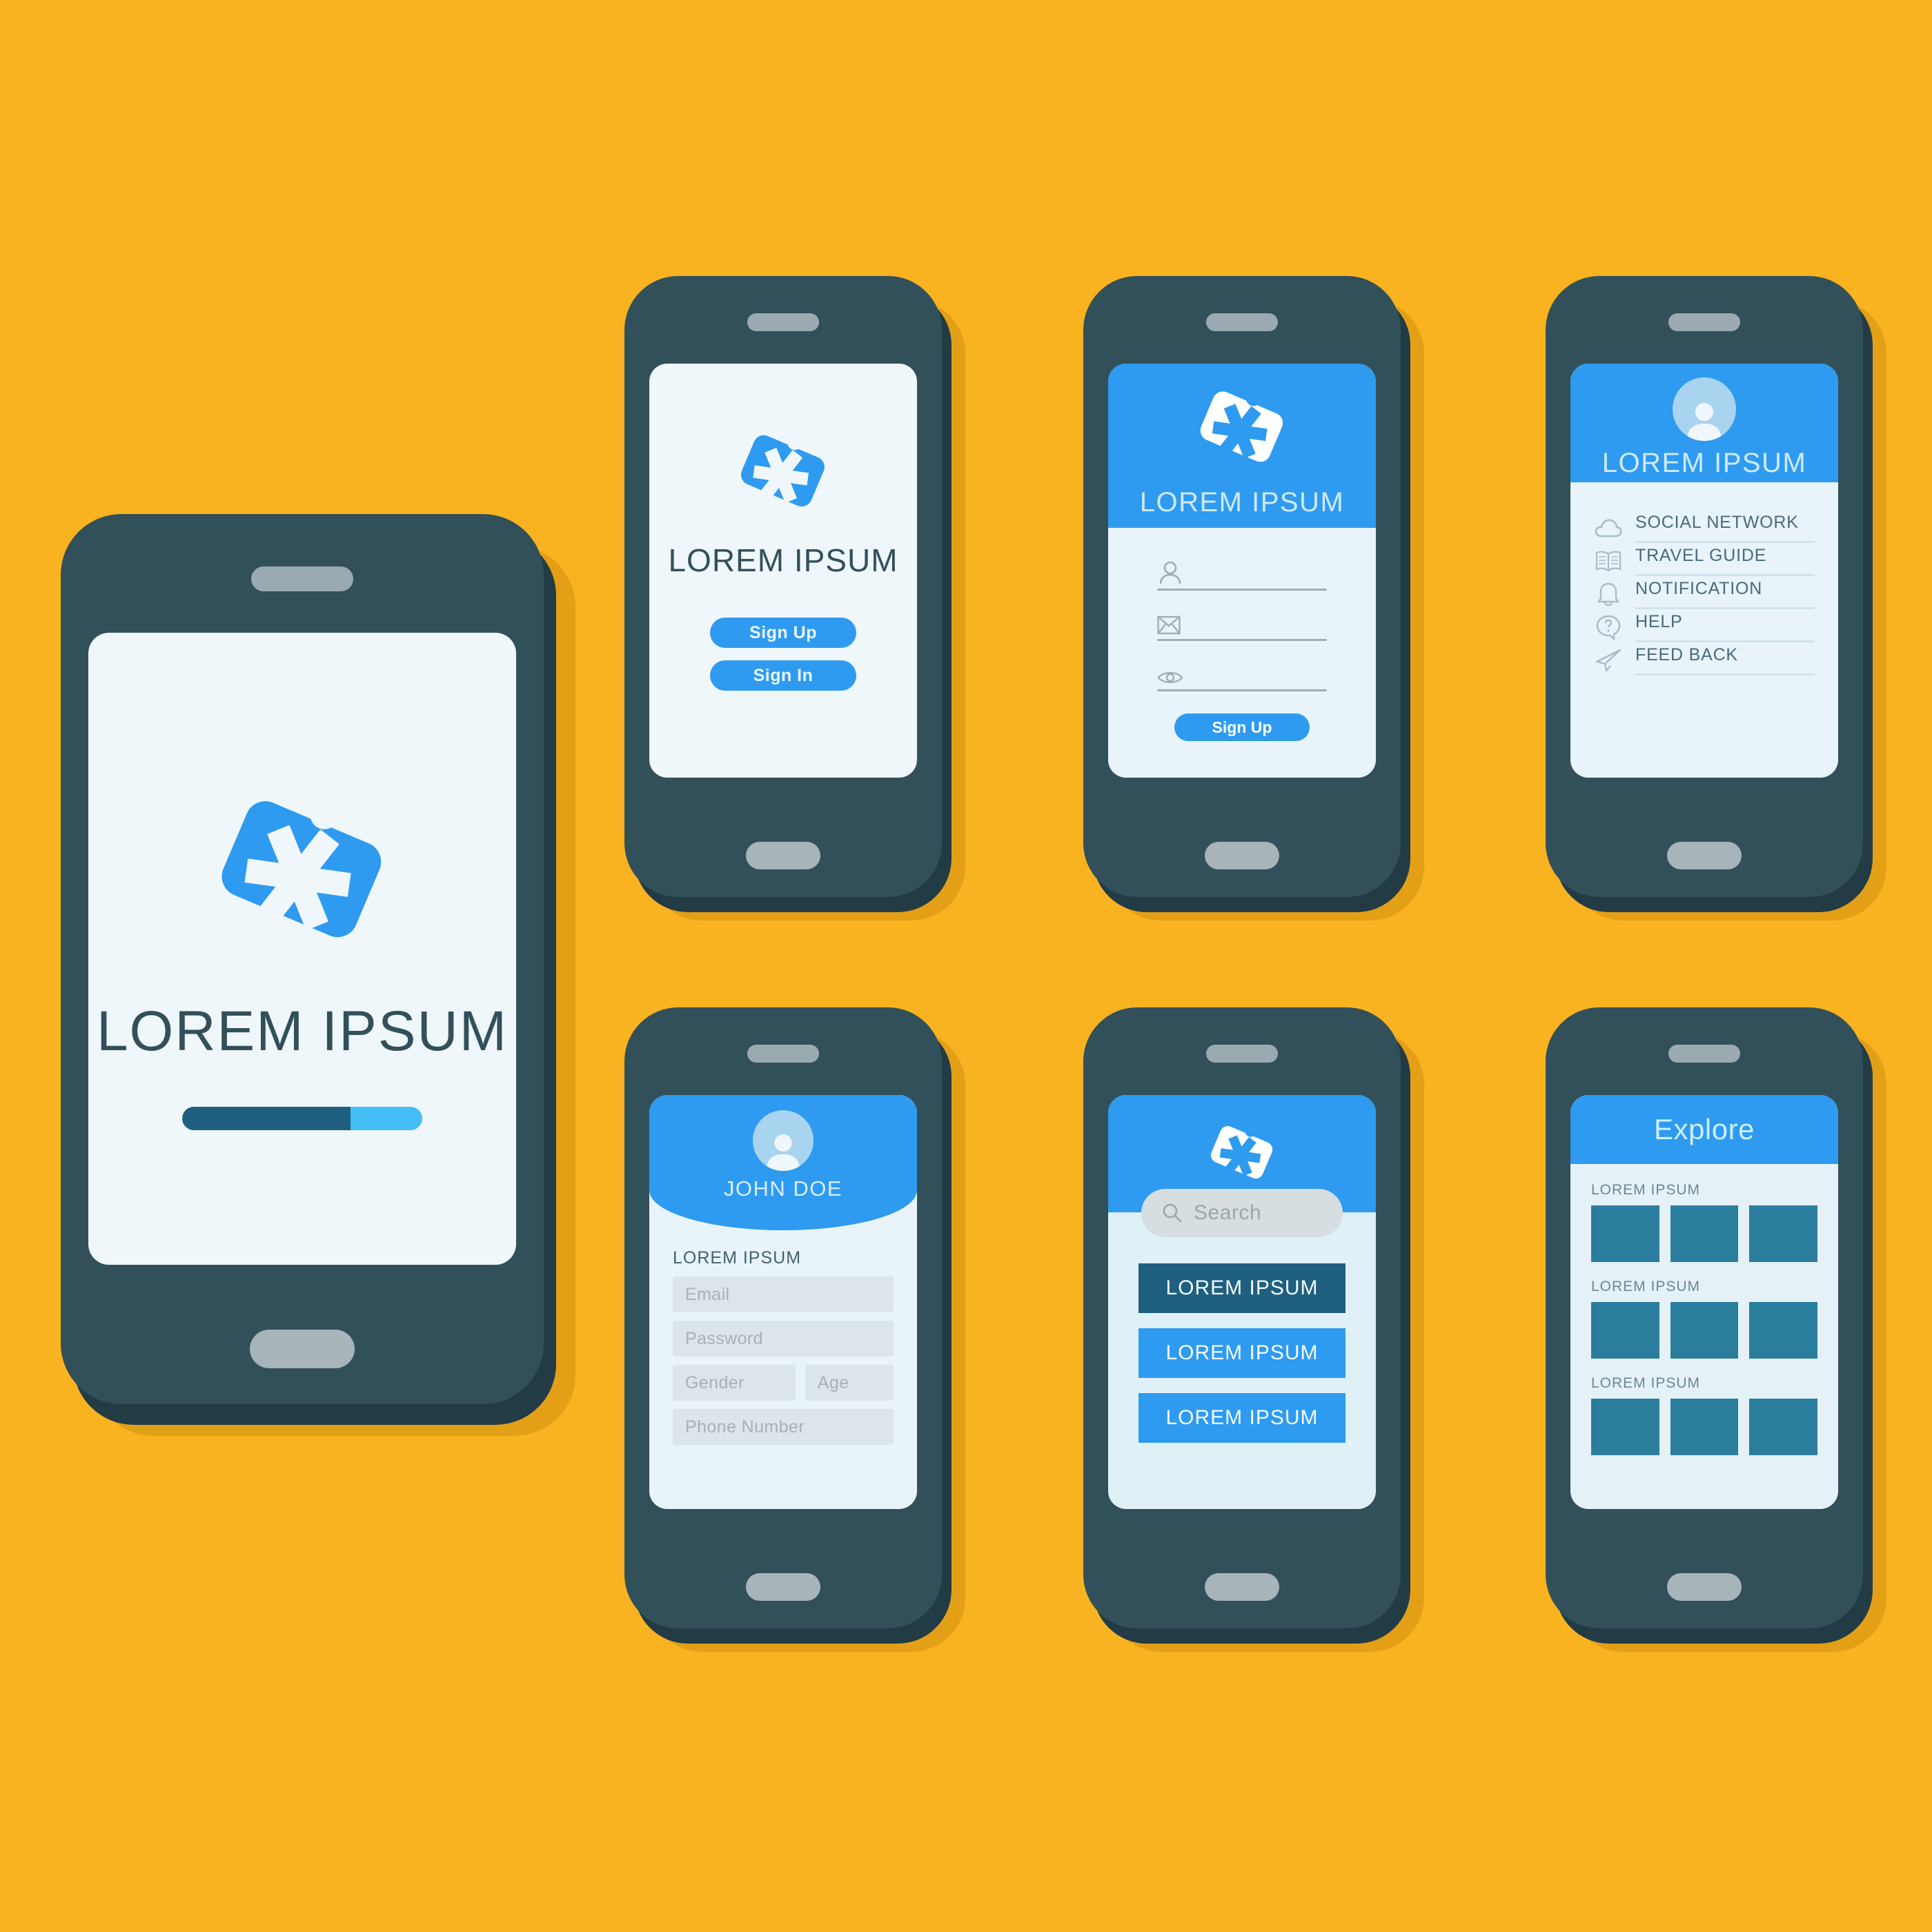 Image resolution: width=1932 pixels, height=1932 pixels. I want to click on explore-body: LOREM IPSUM LOREM IPSUM LOREM IPSUM, so click(1704, 1309).